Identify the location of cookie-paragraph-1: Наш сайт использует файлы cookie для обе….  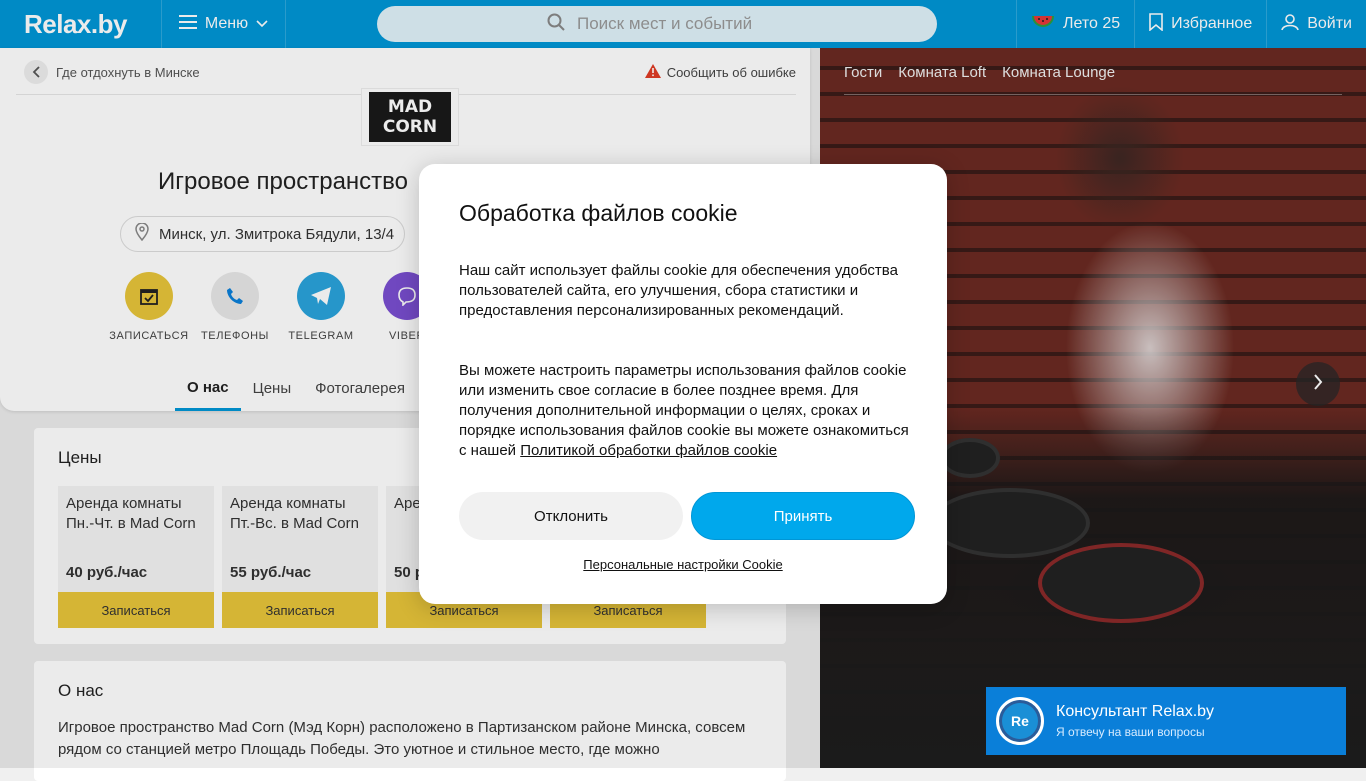
(678, 290).